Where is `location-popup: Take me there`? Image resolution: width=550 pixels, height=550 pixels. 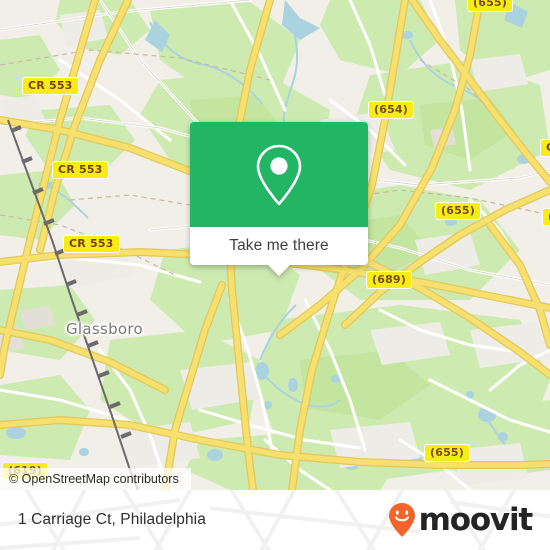
location-popup: Take me there is located at coordinates (279, 199).